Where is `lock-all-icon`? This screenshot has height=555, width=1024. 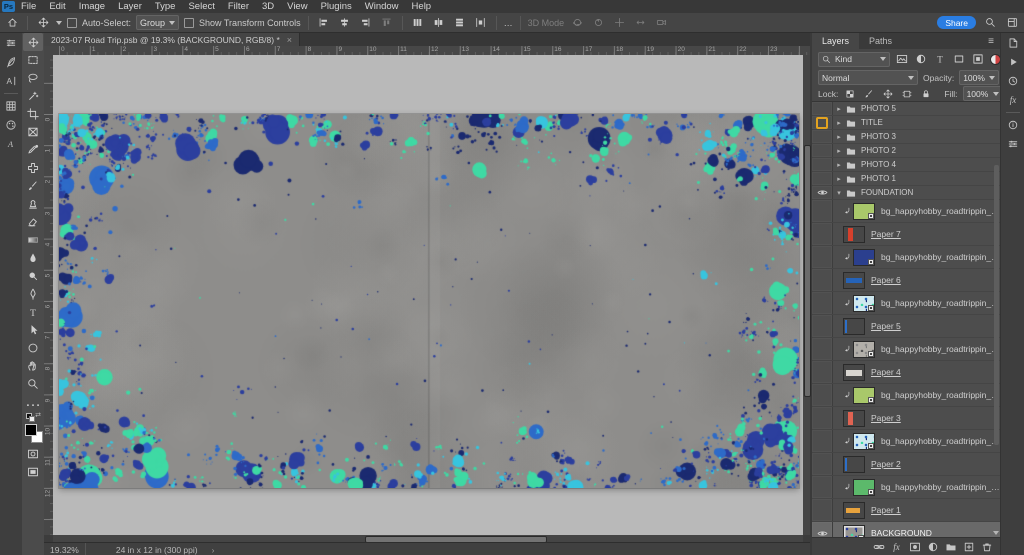
lock-all-icon is located at coordinates (926, 94).